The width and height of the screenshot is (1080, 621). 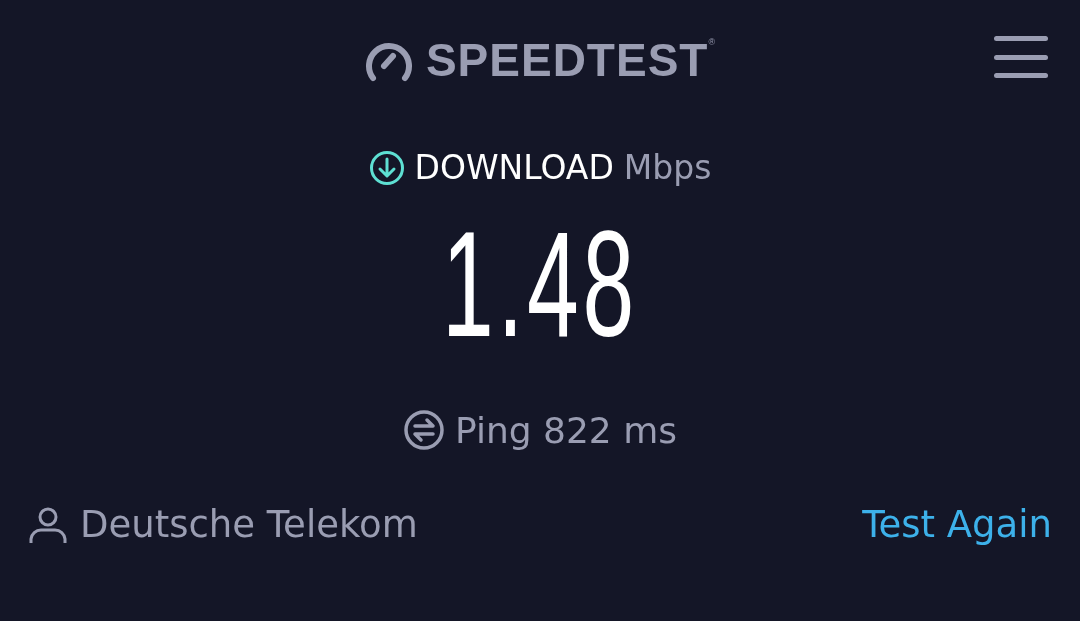 I want to click on ping-icon, so click(x=424, y=430).